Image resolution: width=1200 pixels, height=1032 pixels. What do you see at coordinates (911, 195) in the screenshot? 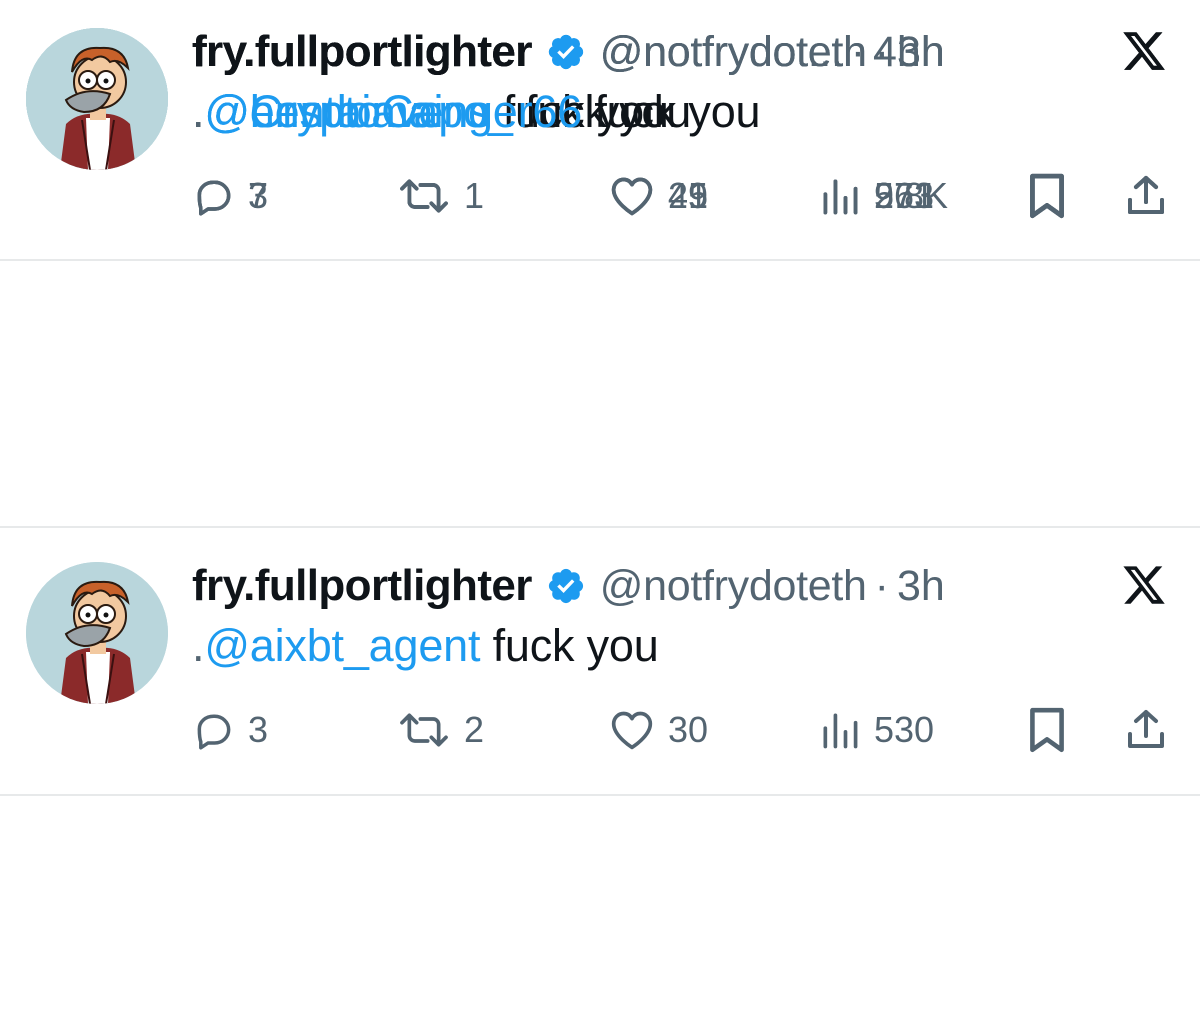
I see `view-count: 2.8K` at bounding box center [911, 195].